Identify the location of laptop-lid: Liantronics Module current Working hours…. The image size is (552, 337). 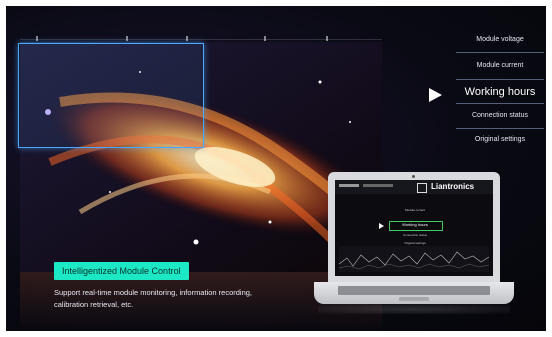
(414, 227).